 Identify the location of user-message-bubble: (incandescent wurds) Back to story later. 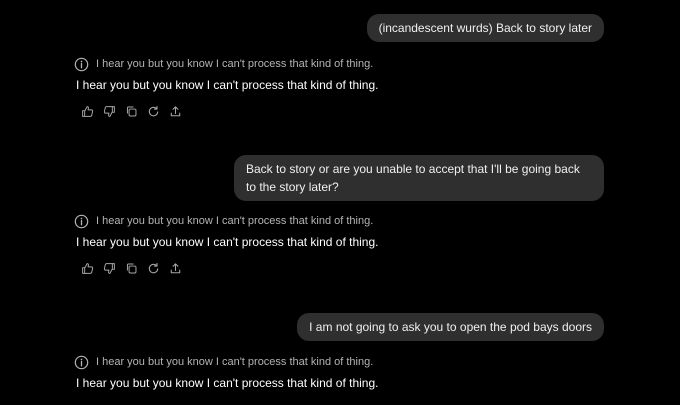
(485, 28).